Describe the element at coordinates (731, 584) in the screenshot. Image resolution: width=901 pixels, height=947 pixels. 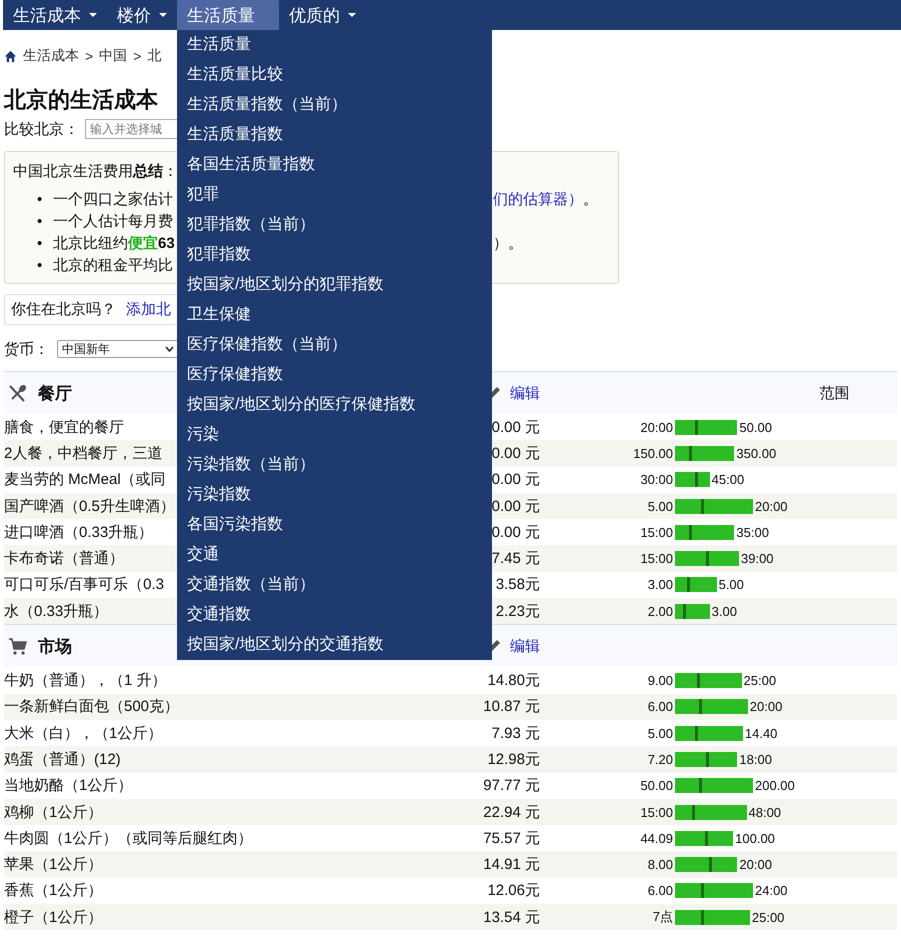
I see `range-high: 5.00` at that location.